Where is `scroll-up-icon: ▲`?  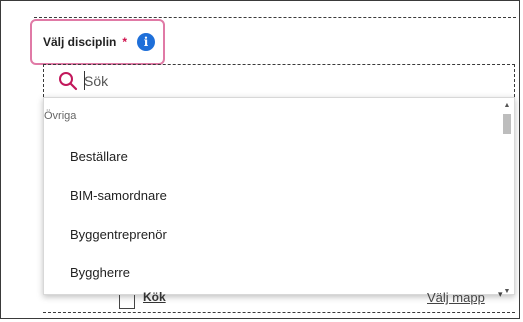
scroll-up-icon: ▲ is located at coordinates (507, 106).